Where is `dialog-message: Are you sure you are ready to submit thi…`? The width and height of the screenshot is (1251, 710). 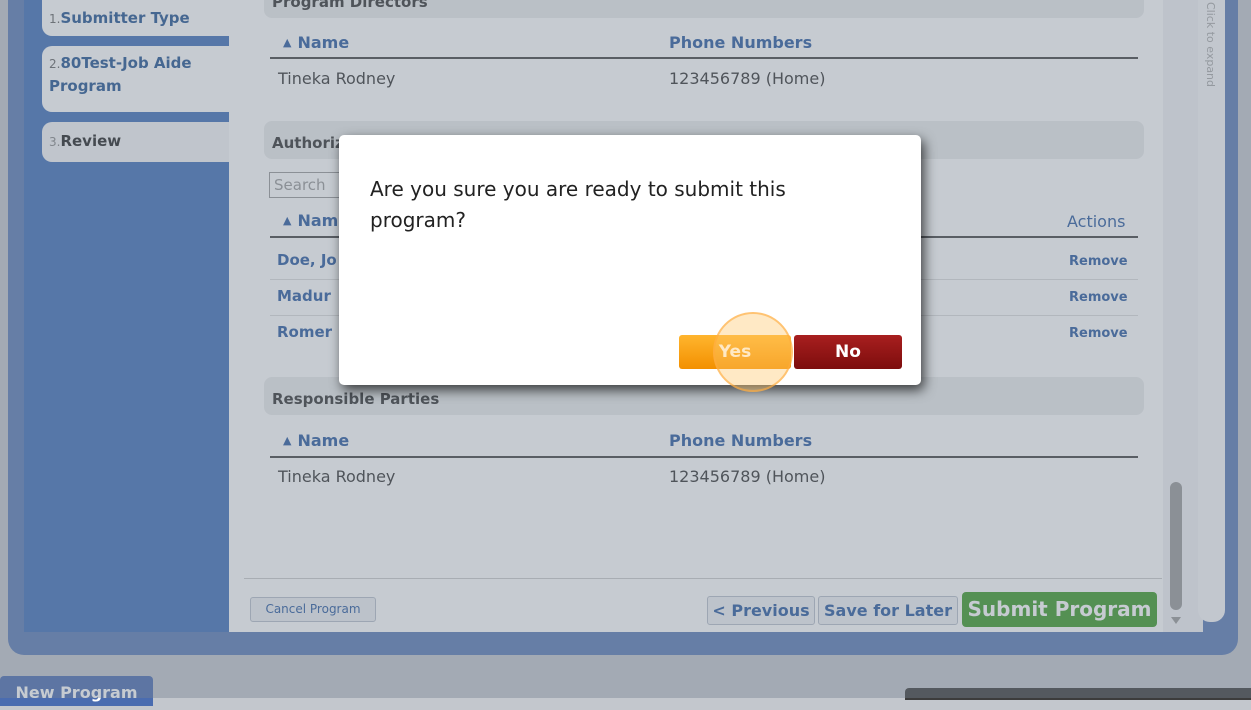
dialog-message: Are you sure you are ready to submit thi… is located at coordinates (578, 204).